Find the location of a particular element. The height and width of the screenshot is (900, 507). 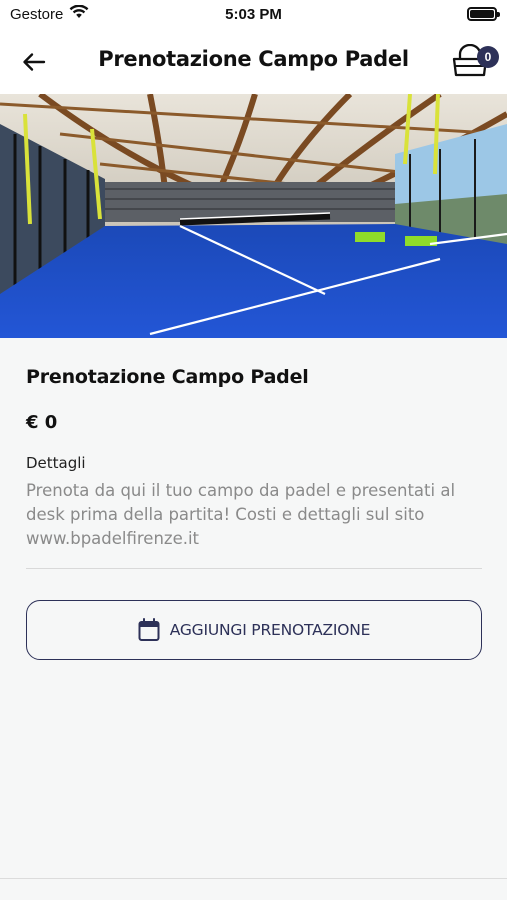

calendar-icon is located at coordinates (149, 629).